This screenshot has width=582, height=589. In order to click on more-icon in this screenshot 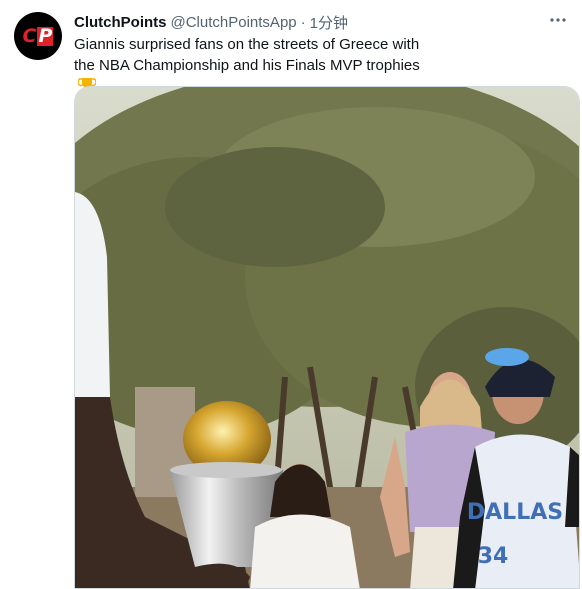, I will do `click(558, 20)`.